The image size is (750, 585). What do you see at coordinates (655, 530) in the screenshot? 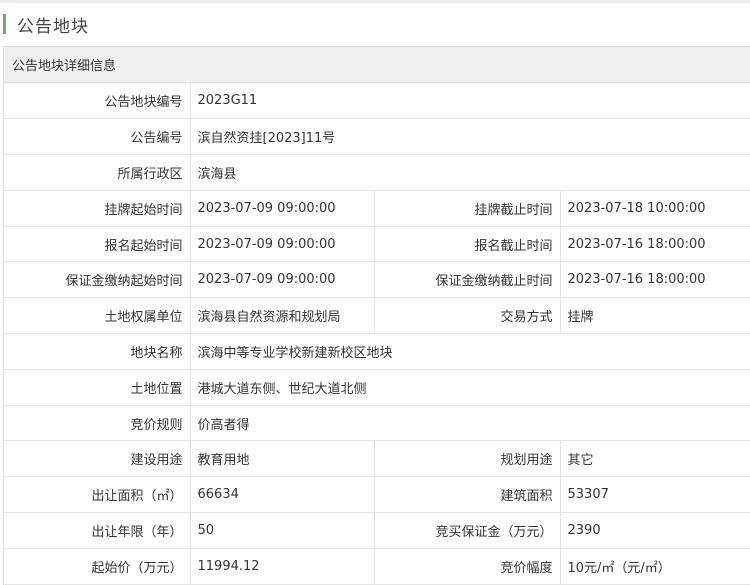
I see `bid-deposit-value: 2390` at bounding box center [655, 530].